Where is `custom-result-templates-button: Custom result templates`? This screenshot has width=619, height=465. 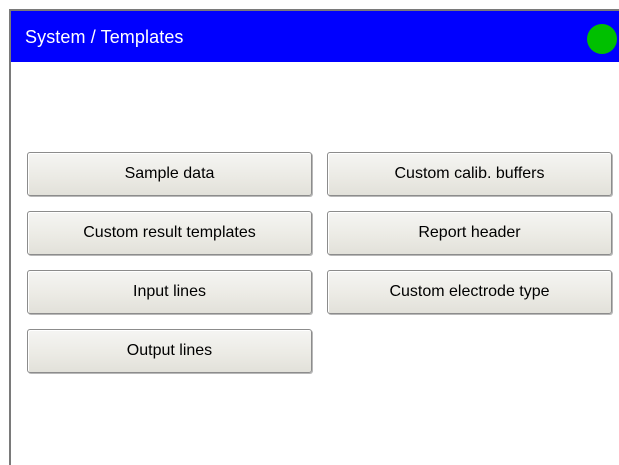 custom-result-templates-button: Custom result templates is located at coordinates (169, 233).